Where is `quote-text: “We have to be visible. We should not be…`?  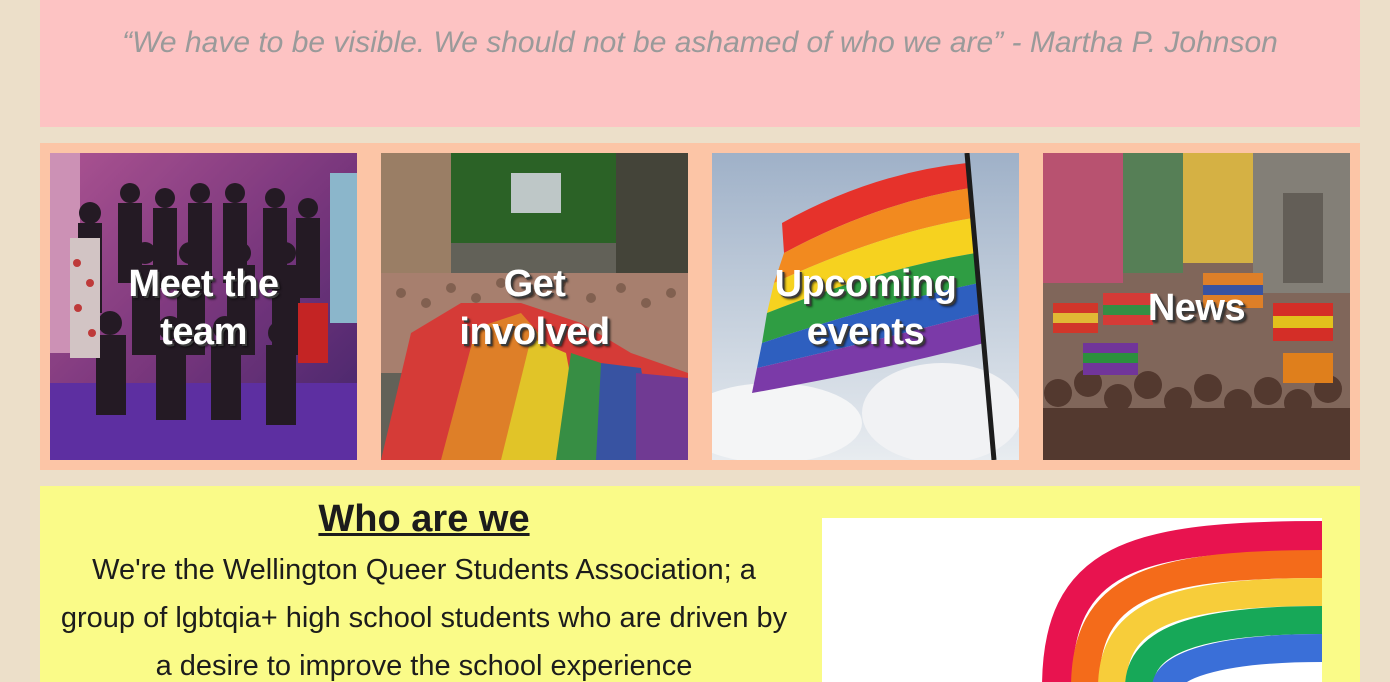 quote-text: “We have to be visible. We should not be… is located at coordinates (700, 42).